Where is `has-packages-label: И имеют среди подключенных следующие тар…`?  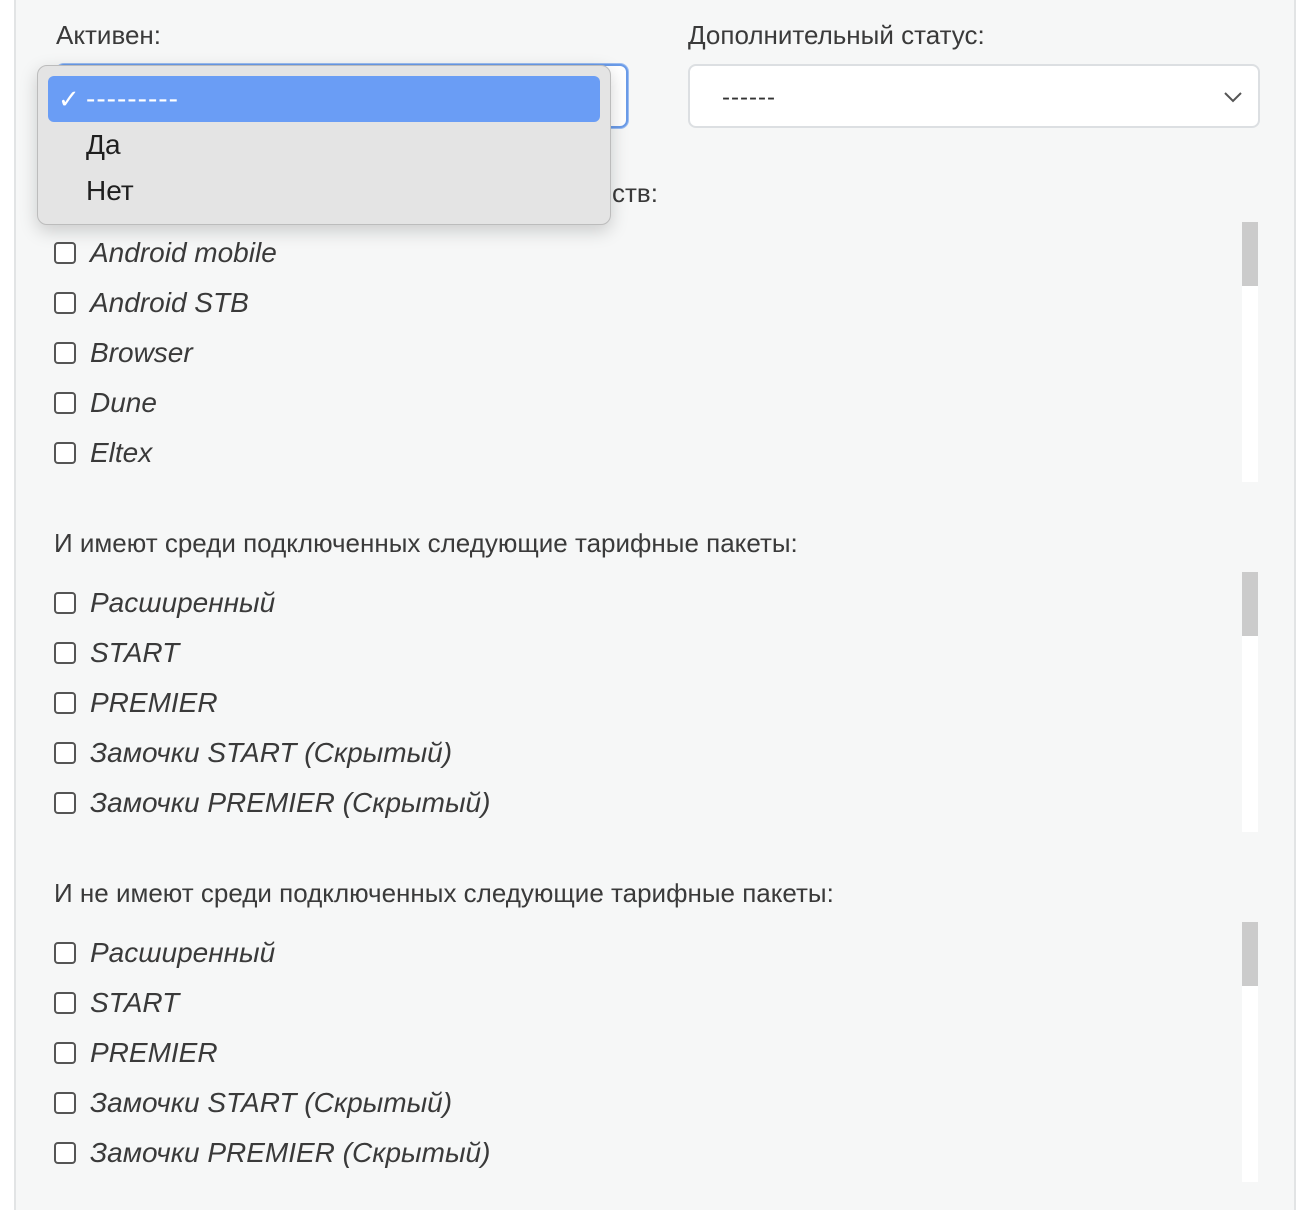 has-packages-label: И имеют среди подключенных следующие тар… is located at coordinates (426, 543).